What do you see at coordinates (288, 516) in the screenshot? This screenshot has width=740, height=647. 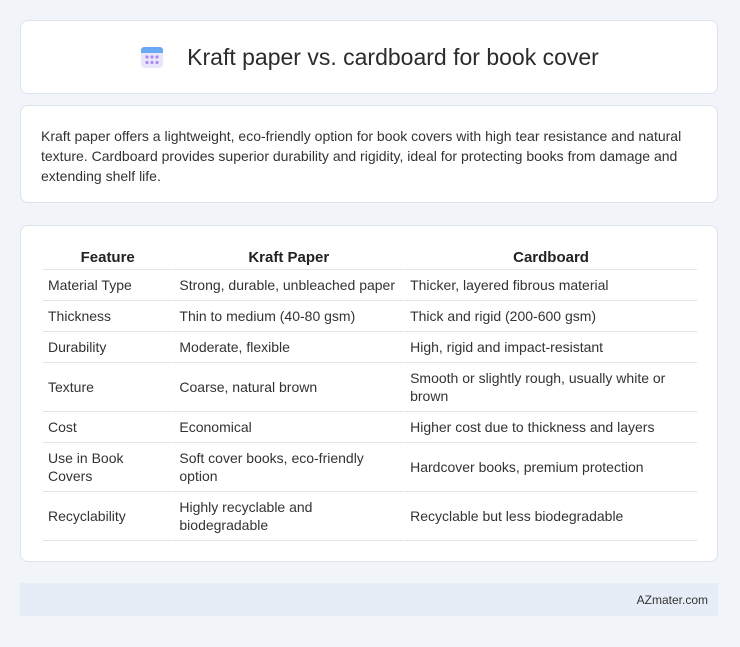 I see `row-kraft-paper: Highly recyclable and biodegradable` at bounding box center [288, 516].